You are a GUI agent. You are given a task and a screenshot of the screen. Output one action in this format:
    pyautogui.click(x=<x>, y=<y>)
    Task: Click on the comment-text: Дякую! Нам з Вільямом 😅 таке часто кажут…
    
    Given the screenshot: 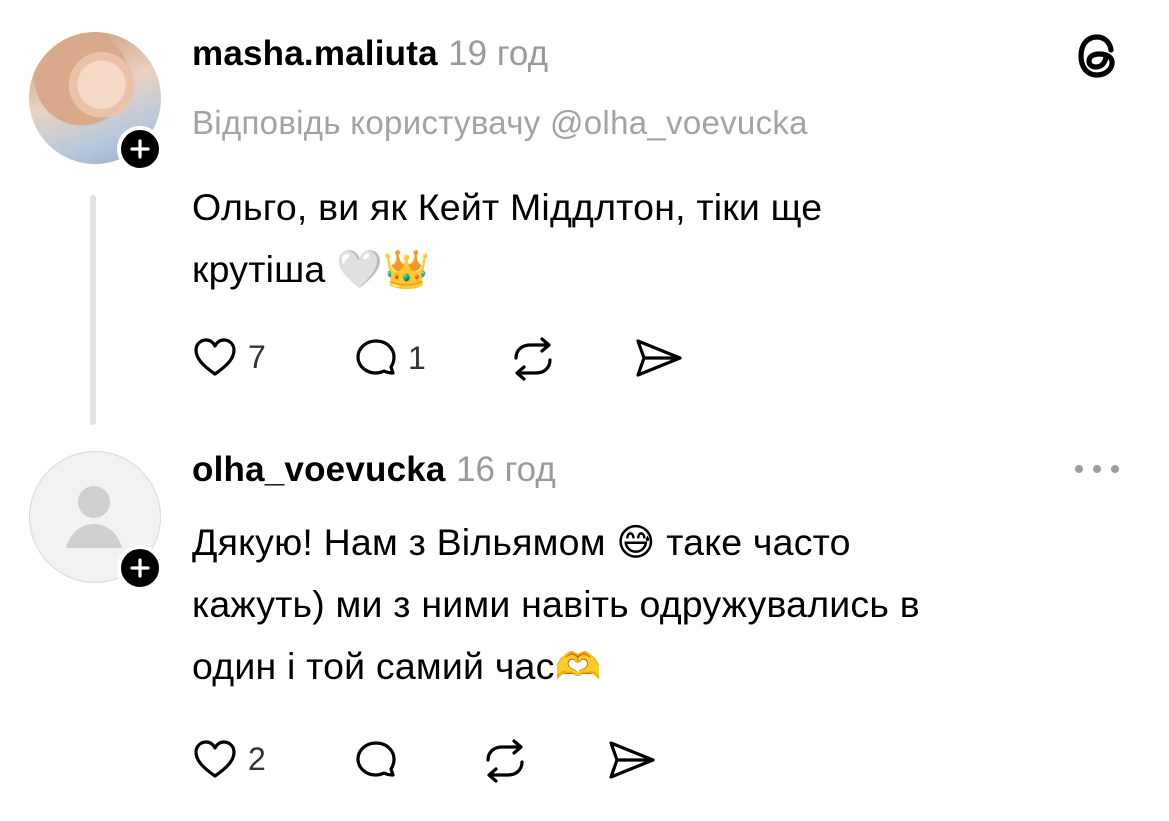 What is the action you would take?
    pyautogui.click(x=556, y=604)
    